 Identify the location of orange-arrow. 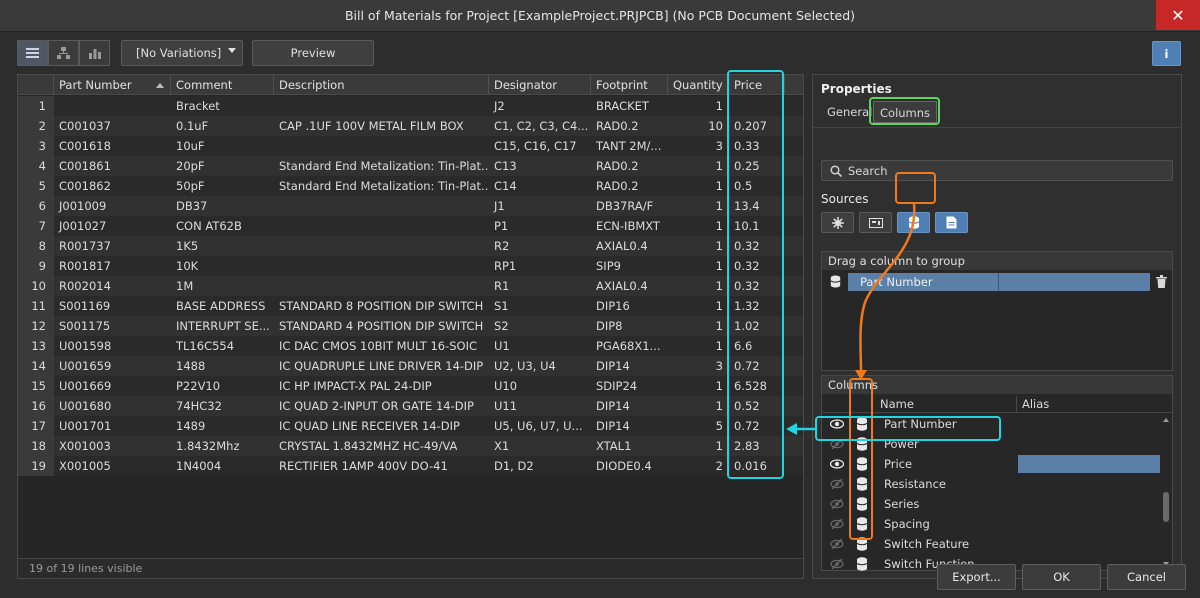
(887, 288).